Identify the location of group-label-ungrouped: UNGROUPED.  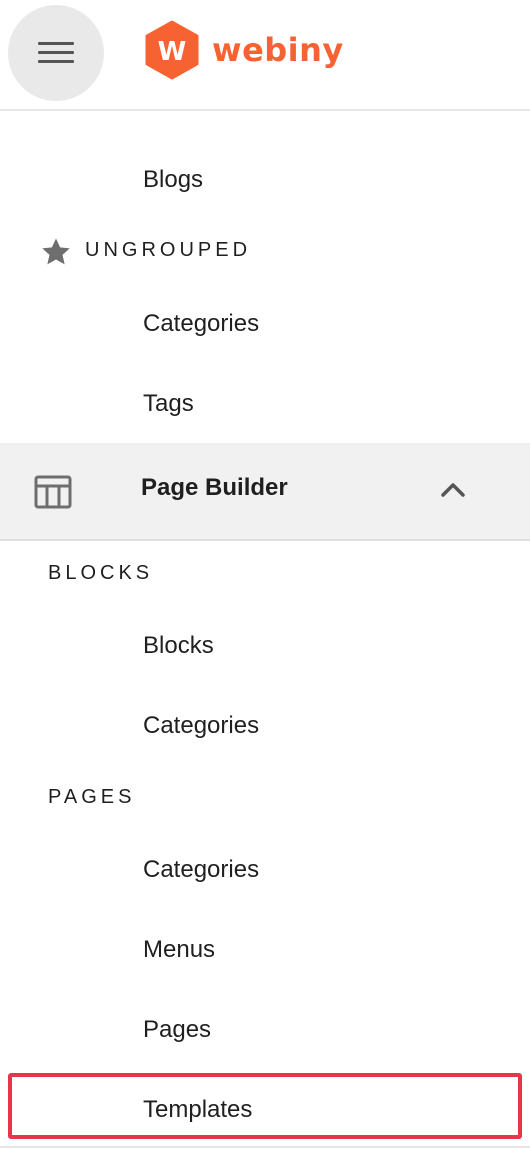
(168, 250).